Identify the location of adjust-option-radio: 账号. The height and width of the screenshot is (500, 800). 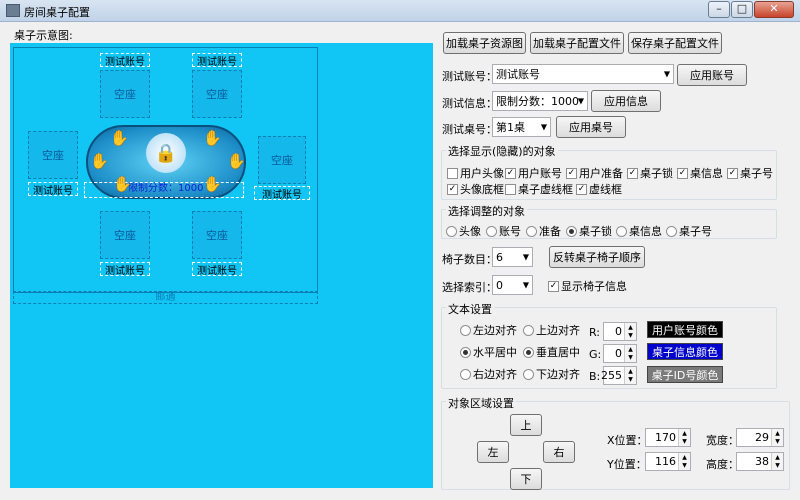
(503, 231).